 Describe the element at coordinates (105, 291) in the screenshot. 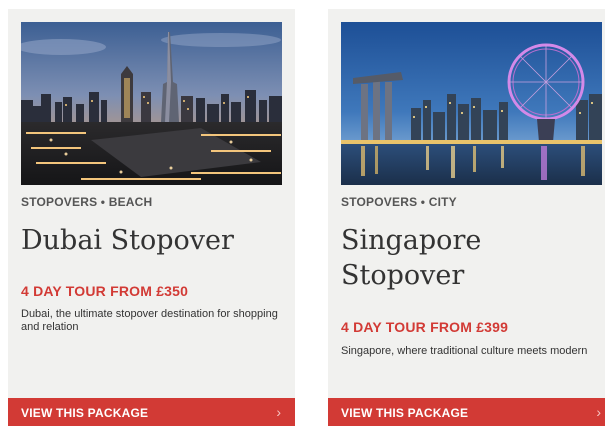

I see `package-price: 4 DAY TOUR FROM £350` at that location.